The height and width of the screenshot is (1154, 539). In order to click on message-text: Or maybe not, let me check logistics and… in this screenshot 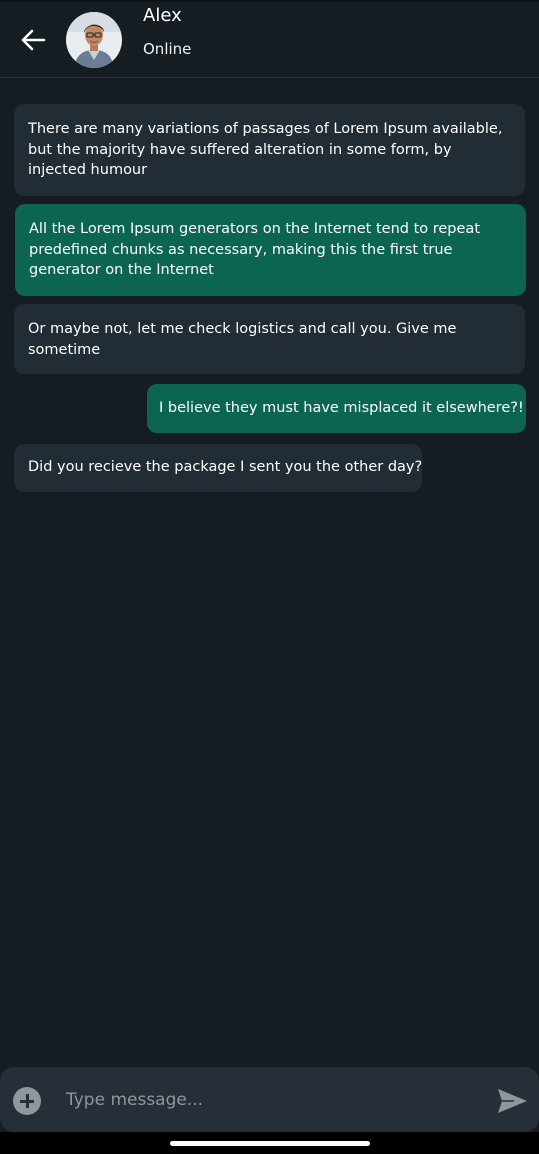, I will do `click(242, 339)`.